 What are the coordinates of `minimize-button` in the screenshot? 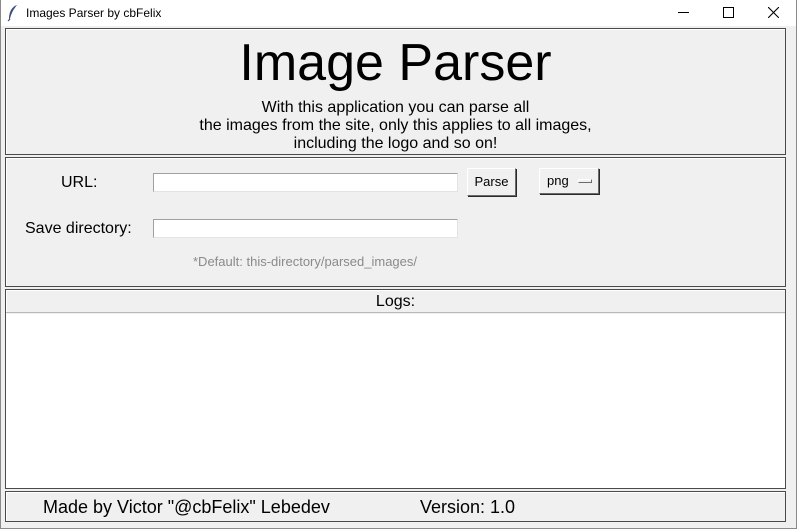 It's located at (683, 13).